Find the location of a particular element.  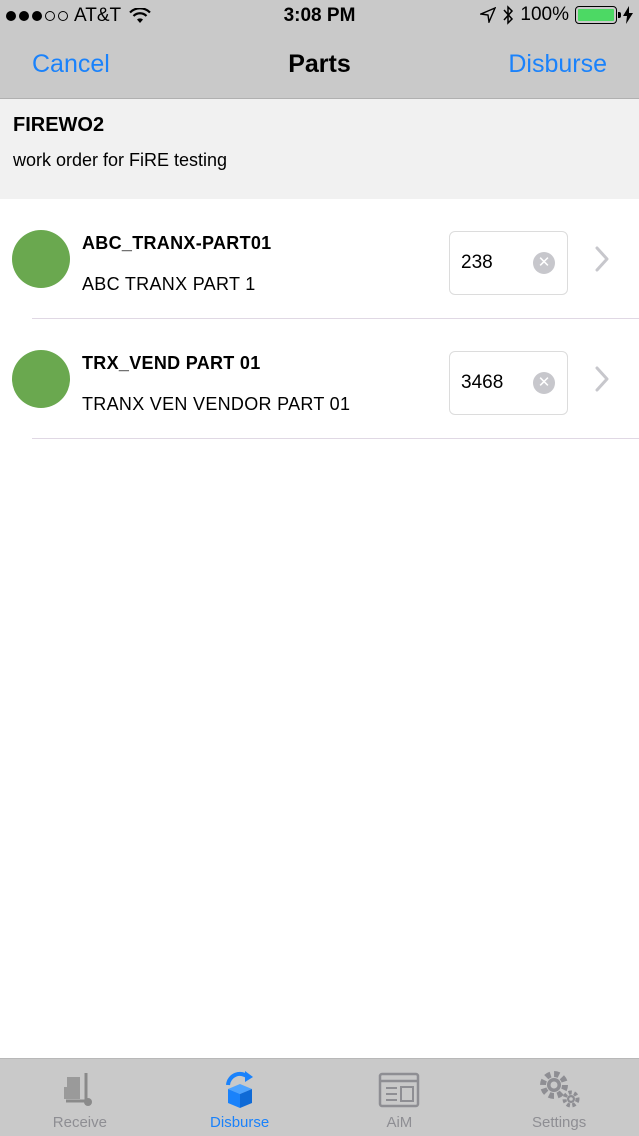

location-arrow-icon is located at coordinates (488, 15).